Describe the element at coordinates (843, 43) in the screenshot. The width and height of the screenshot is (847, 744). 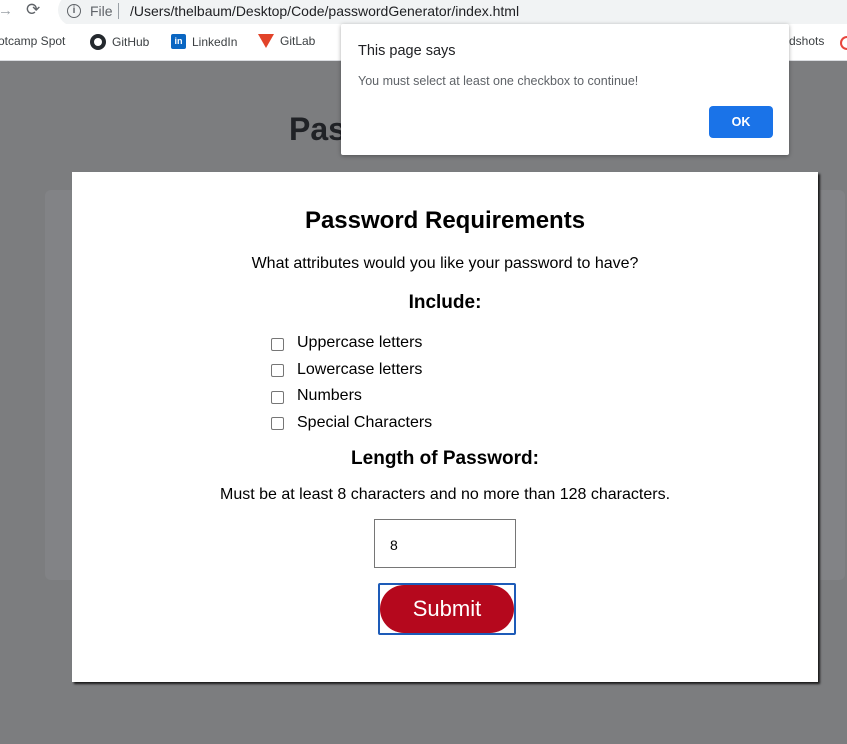
I see `bookmark-extra-icon` at that location.